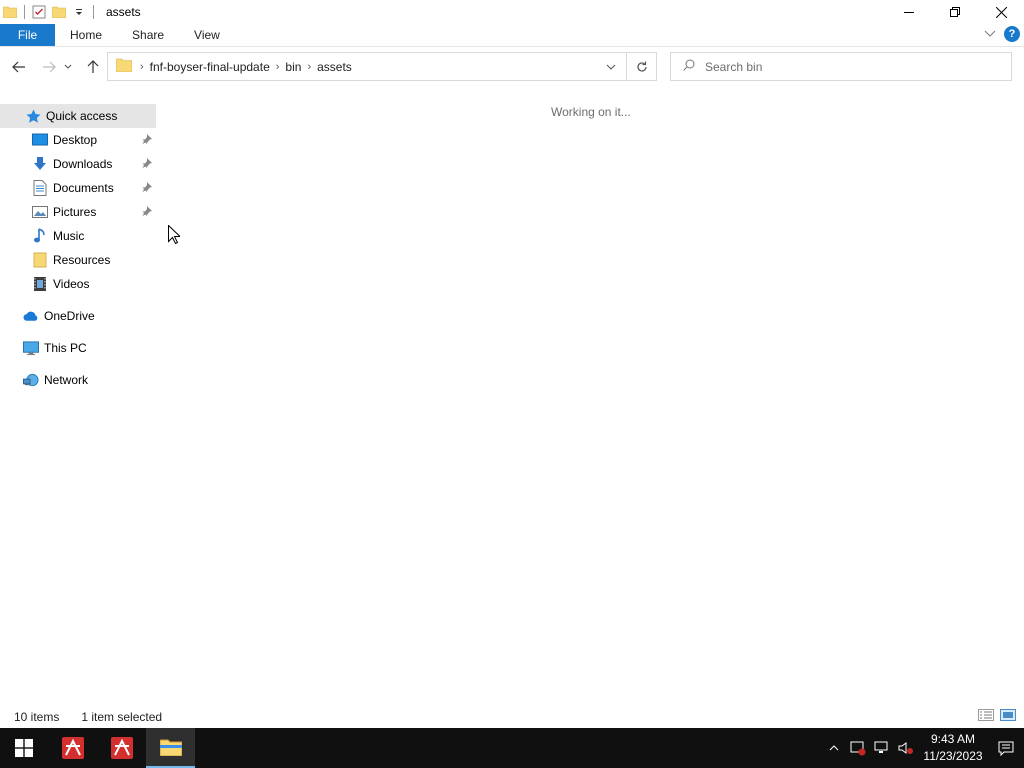 This screenshot has height=768, width=1024. I want to click on sidebar-item-label: Desktop, so click(75, 140).